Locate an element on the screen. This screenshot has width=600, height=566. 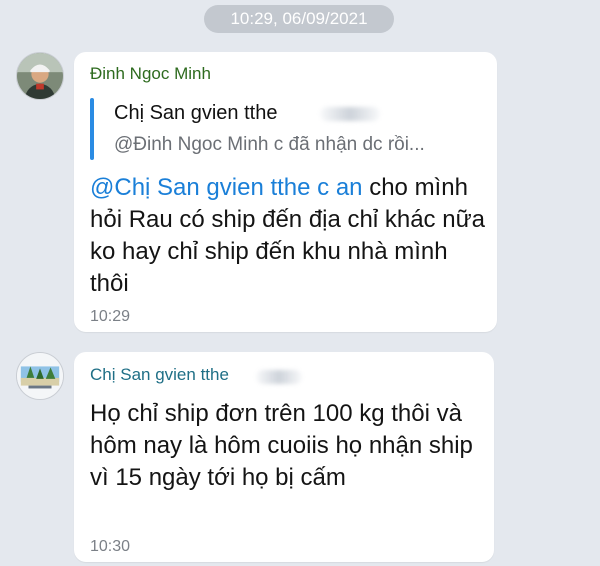
message-time: 10:30 is located at coordinates (110, 546).